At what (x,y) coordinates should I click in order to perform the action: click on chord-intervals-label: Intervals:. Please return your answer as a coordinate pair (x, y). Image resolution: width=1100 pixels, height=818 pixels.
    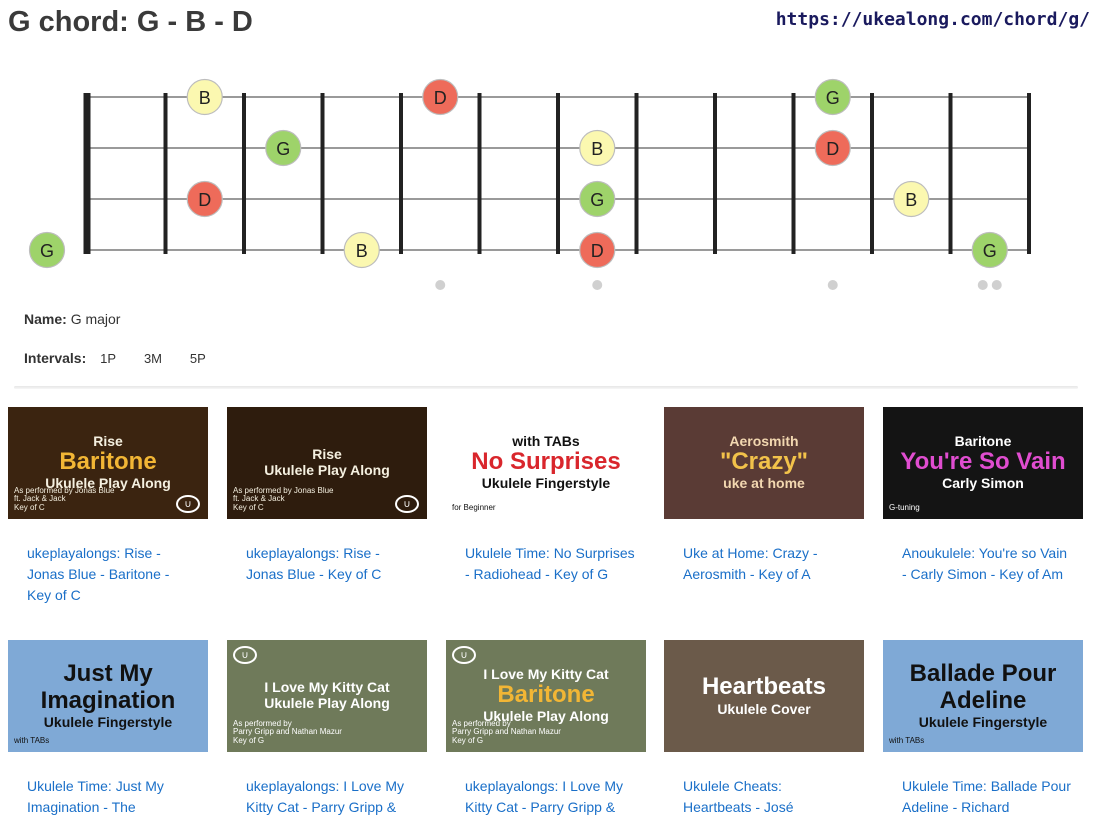
    Looking at the image, I should click on (55, 358).